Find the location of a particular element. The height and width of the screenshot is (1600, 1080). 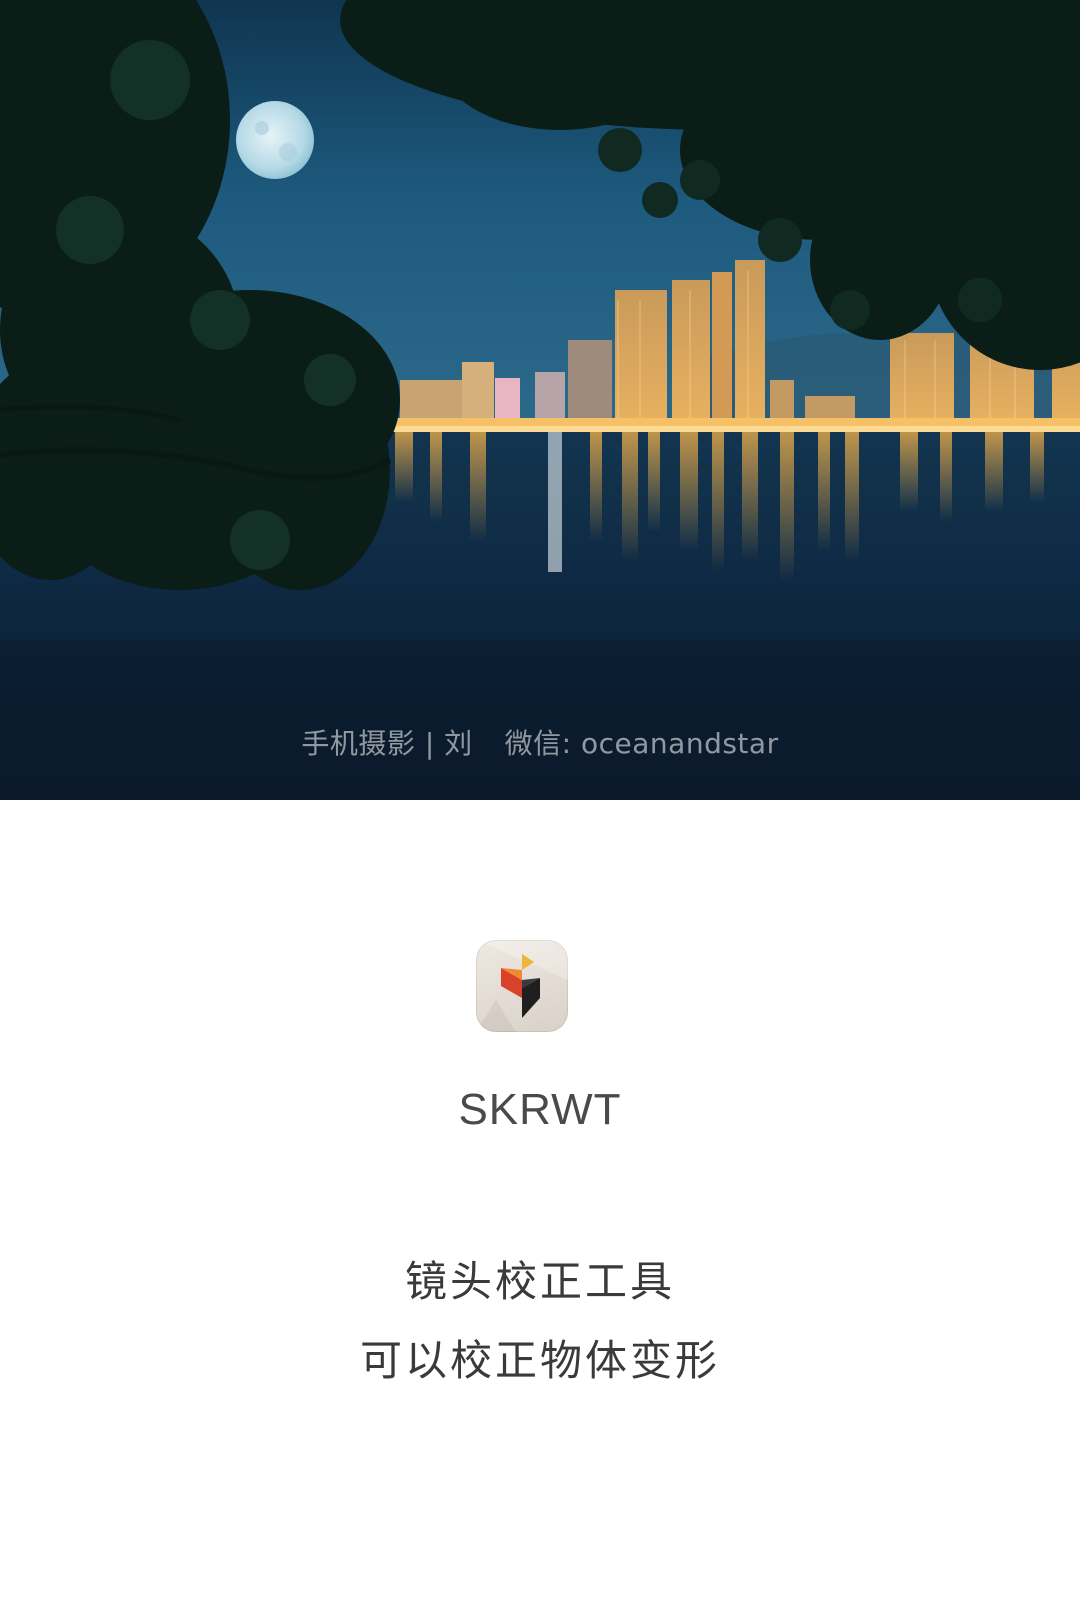

skrwt-app-icon is located at coordinates (522, 986).